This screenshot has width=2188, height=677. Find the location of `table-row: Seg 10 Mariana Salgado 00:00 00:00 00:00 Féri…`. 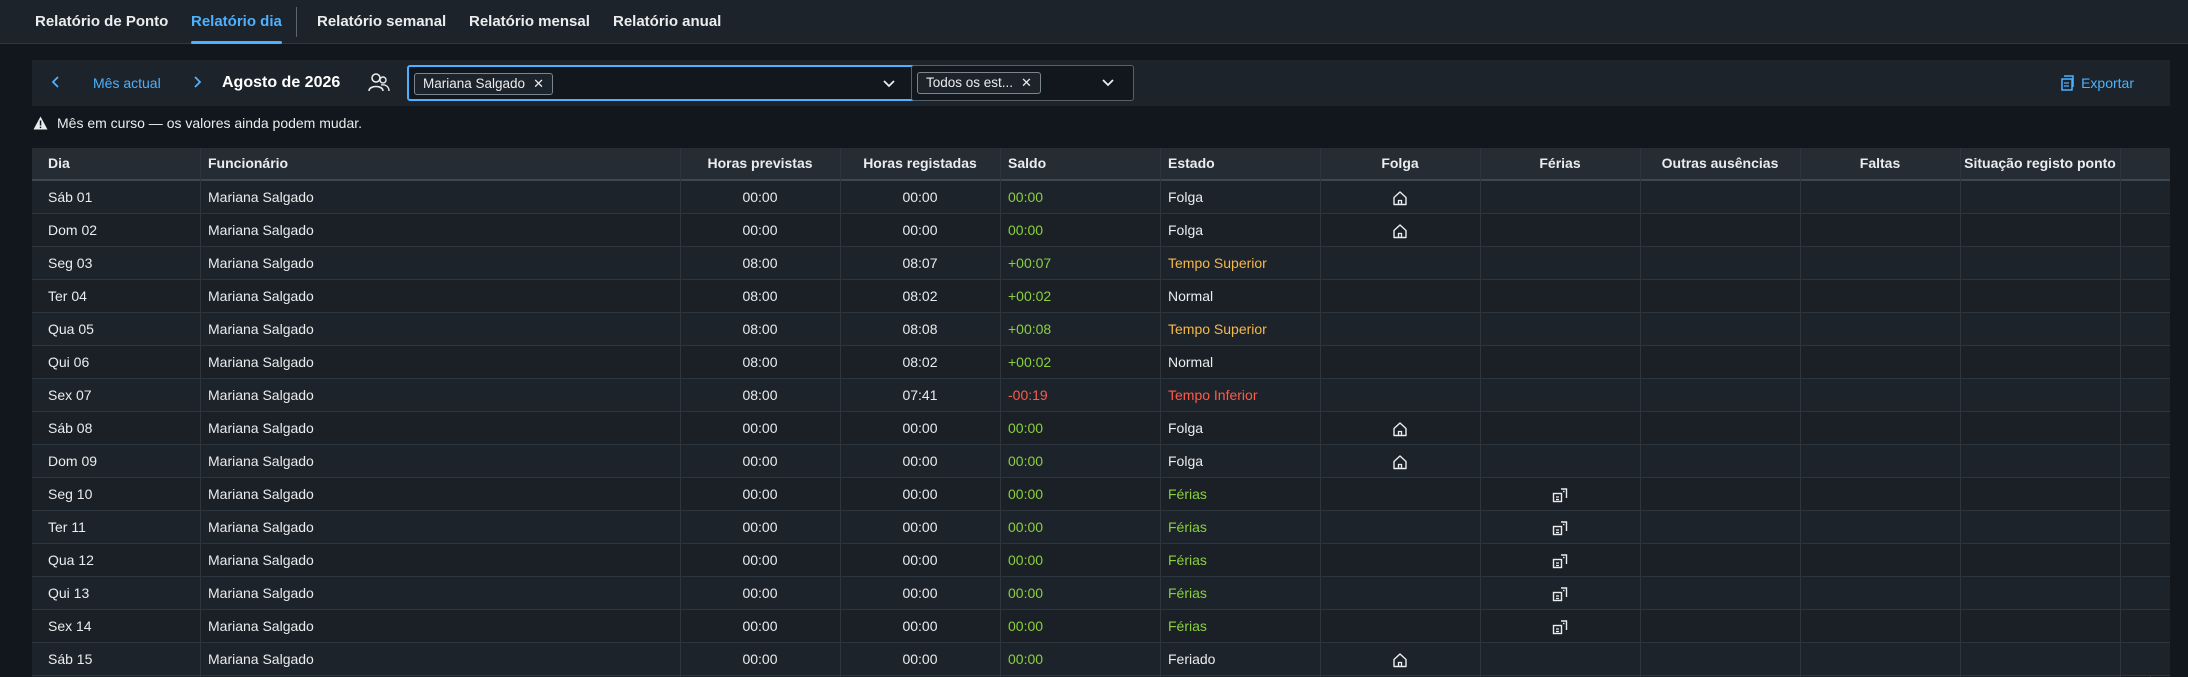

table-row: Seg 10 Mariana Salgado 00:00 00:00 00:00 Féri… is located at coordinates (1101, 494).